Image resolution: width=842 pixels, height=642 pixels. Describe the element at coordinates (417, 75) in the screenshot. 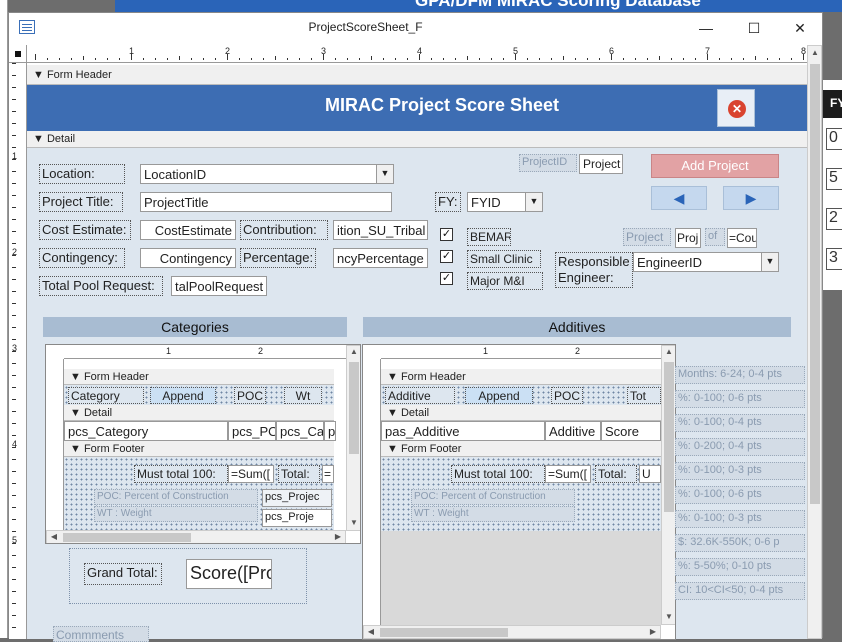

I see `form-header-section-bar: ▼ Form Header` at that location.